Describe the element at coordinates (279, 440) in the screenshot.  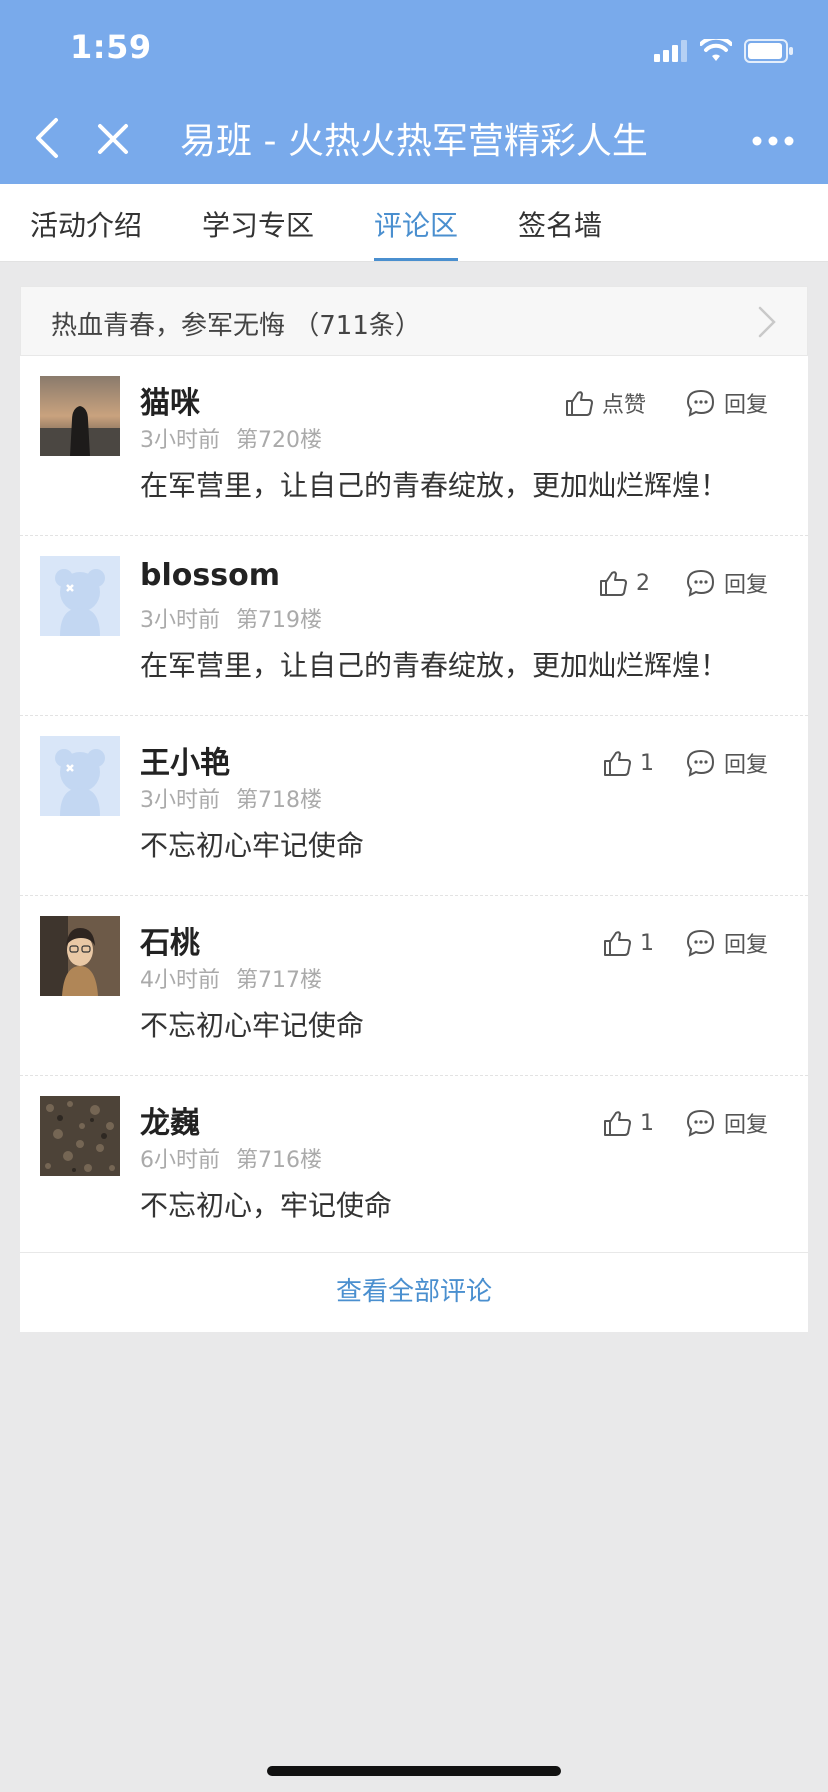
I see `comment-floor: 第720楼` at that location.